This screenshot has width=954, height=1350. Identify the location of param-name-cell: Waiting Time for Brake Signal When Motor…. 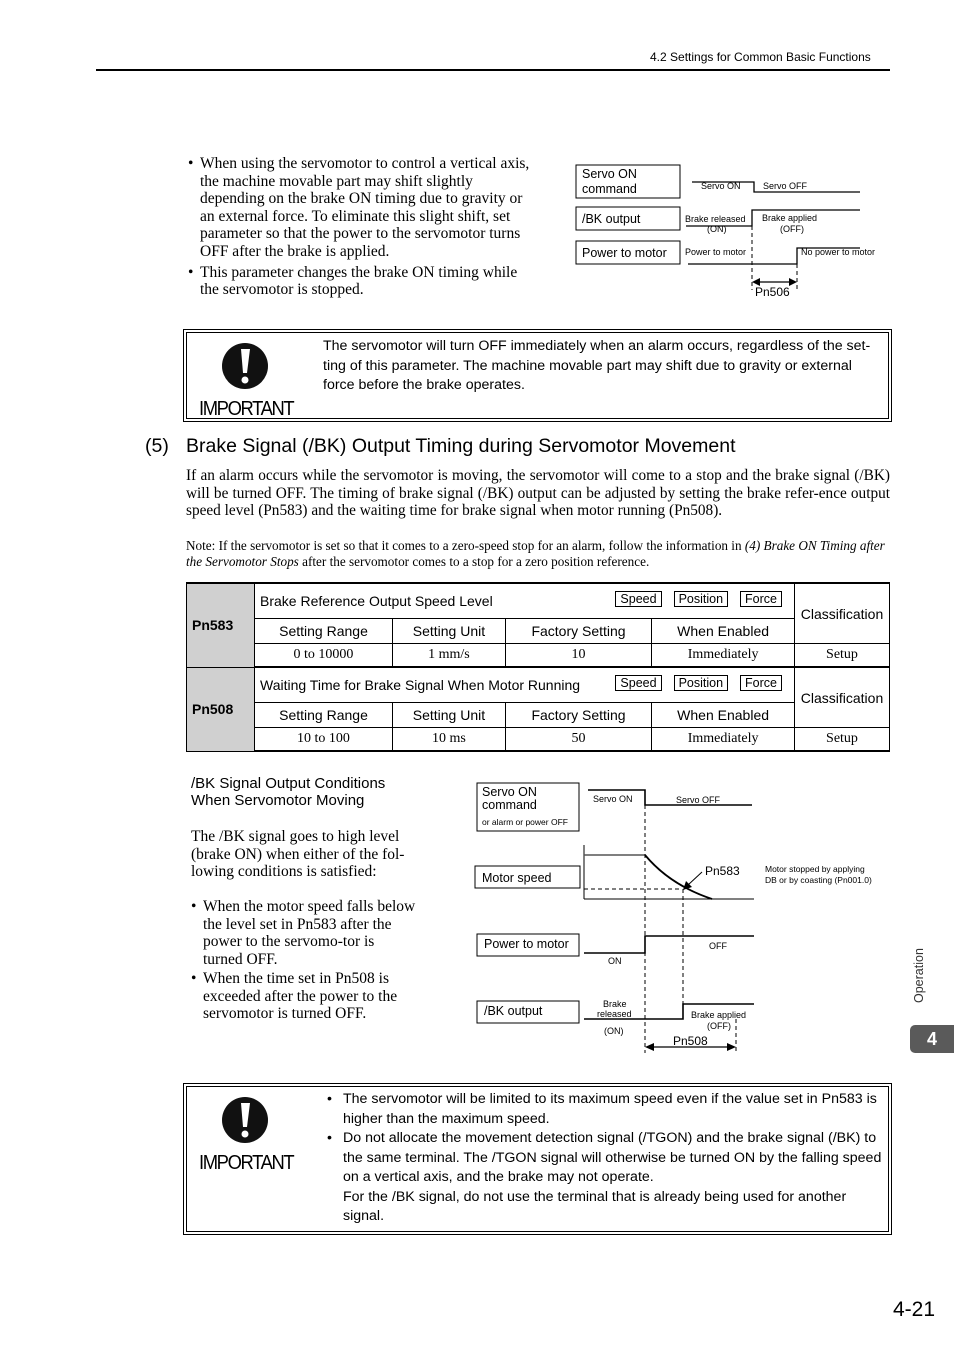
(524, 684).